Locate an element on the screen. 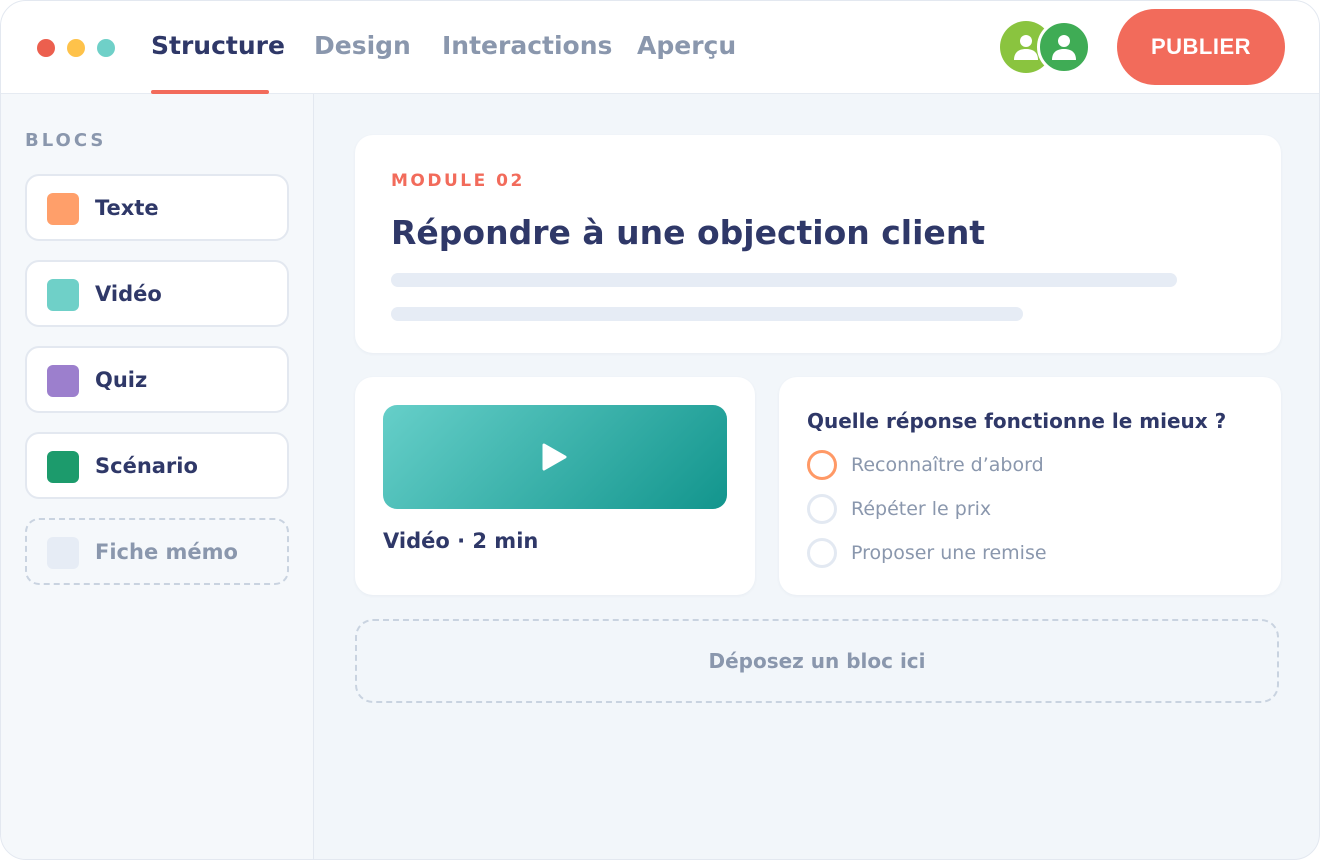 The image size is (1320, 860). video-thumbnail is located at coordinates (555, 457).